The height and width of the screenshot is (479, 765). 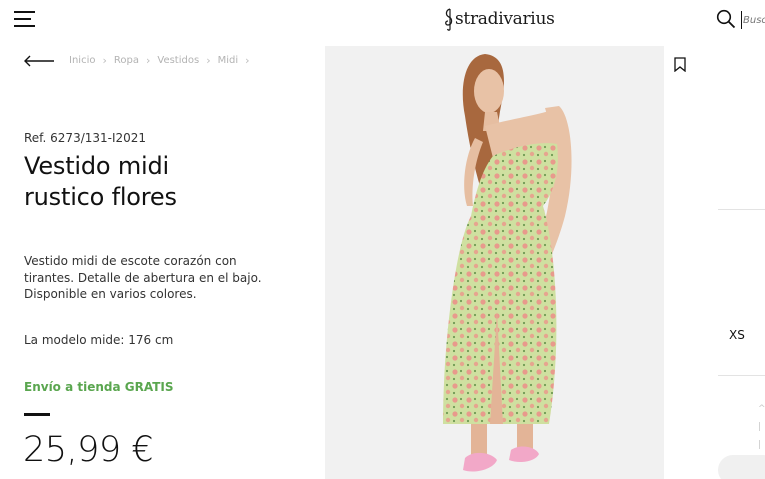 I want to click on product-title-line2: rustico flores, so click(x=100, y=197).